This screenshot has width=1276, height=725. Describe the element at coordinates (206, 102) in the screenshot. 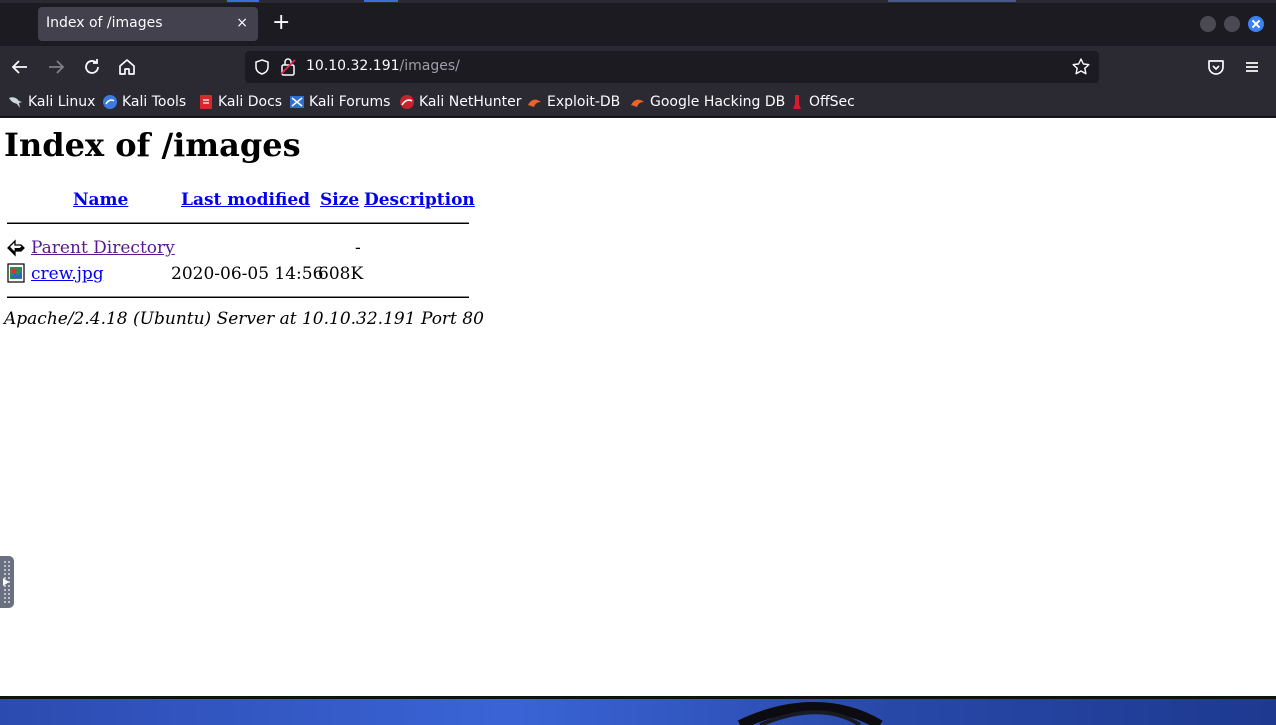

I see `kali-docs-icon` at that location.